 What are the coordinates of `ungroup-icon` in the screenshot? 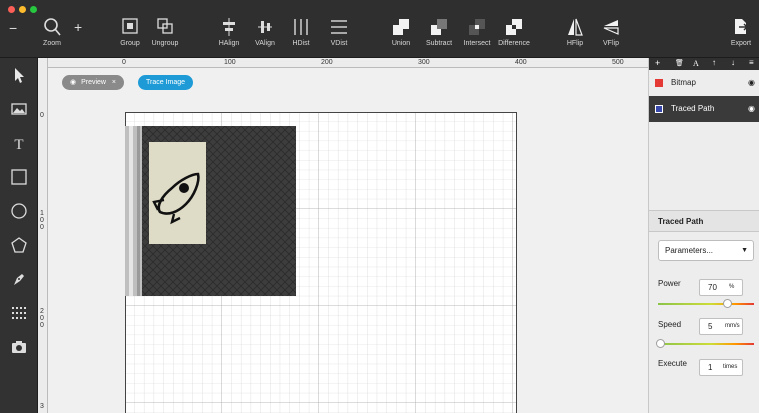 It's located at (165, 26).